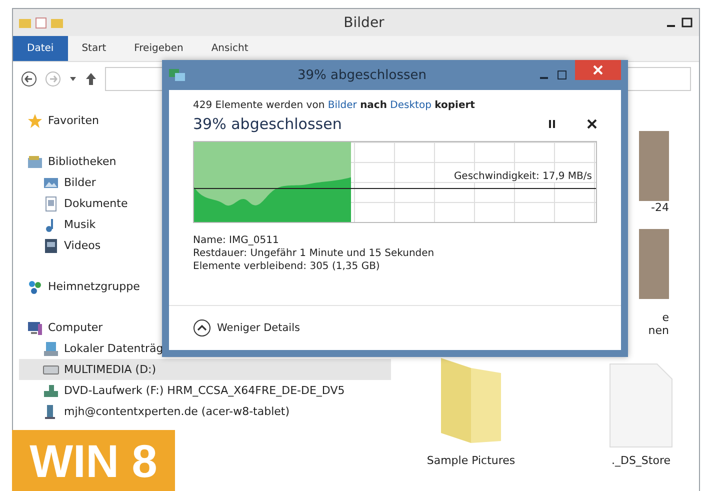  Describe the element at coordinates (80, 182) in the screenshot. I see `nav-label: Bilder` at that location.